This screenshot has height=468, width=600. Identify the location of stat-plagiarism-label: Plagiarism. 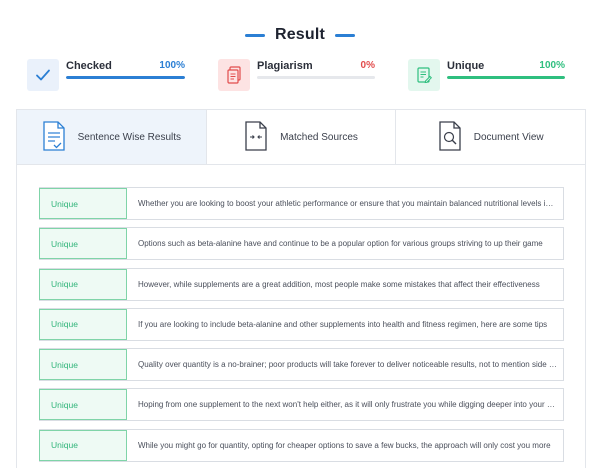
(285, 66).